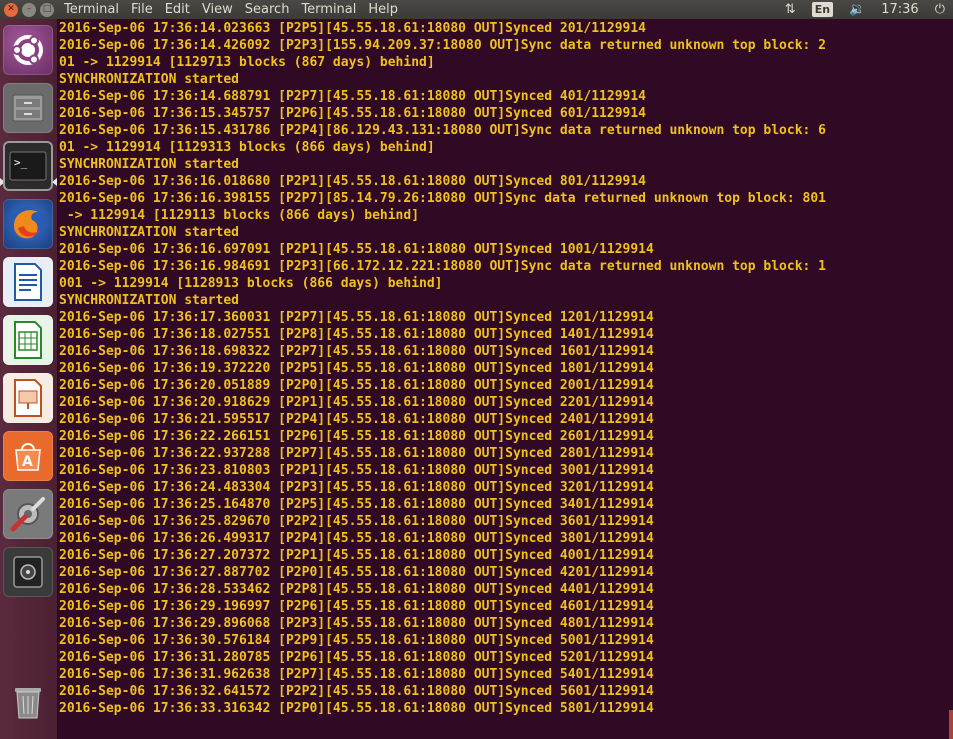 Image resolution: width=953 pixels, height=739 pixels. What do you see at coordinates (790, 9) in the screenshot?
I see `network-icon: ⇅` at bounding box center [790, 9].